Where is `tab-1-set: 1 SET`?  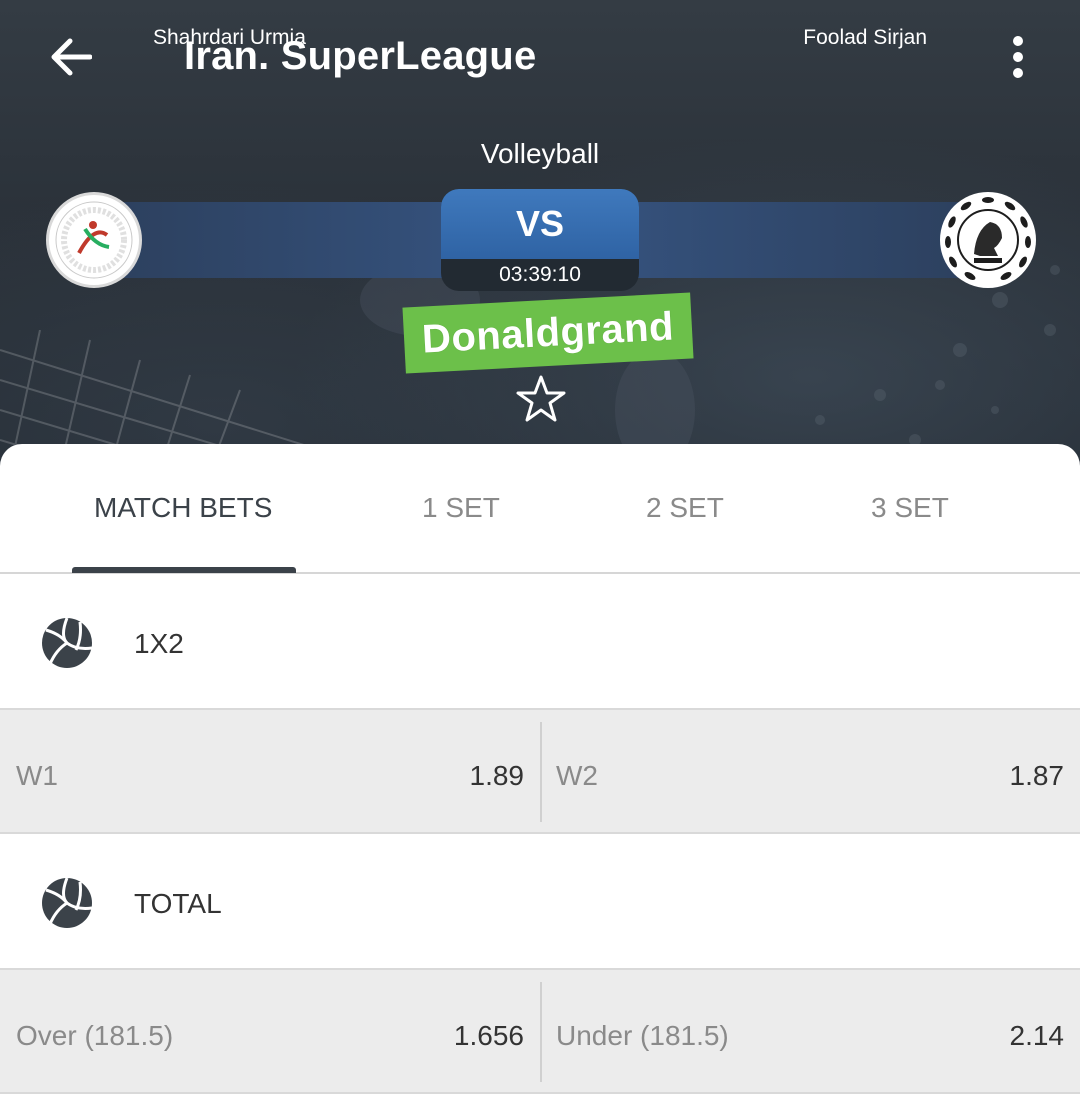
tab-1-set: 1 SET is located at coordinates (461, 508).